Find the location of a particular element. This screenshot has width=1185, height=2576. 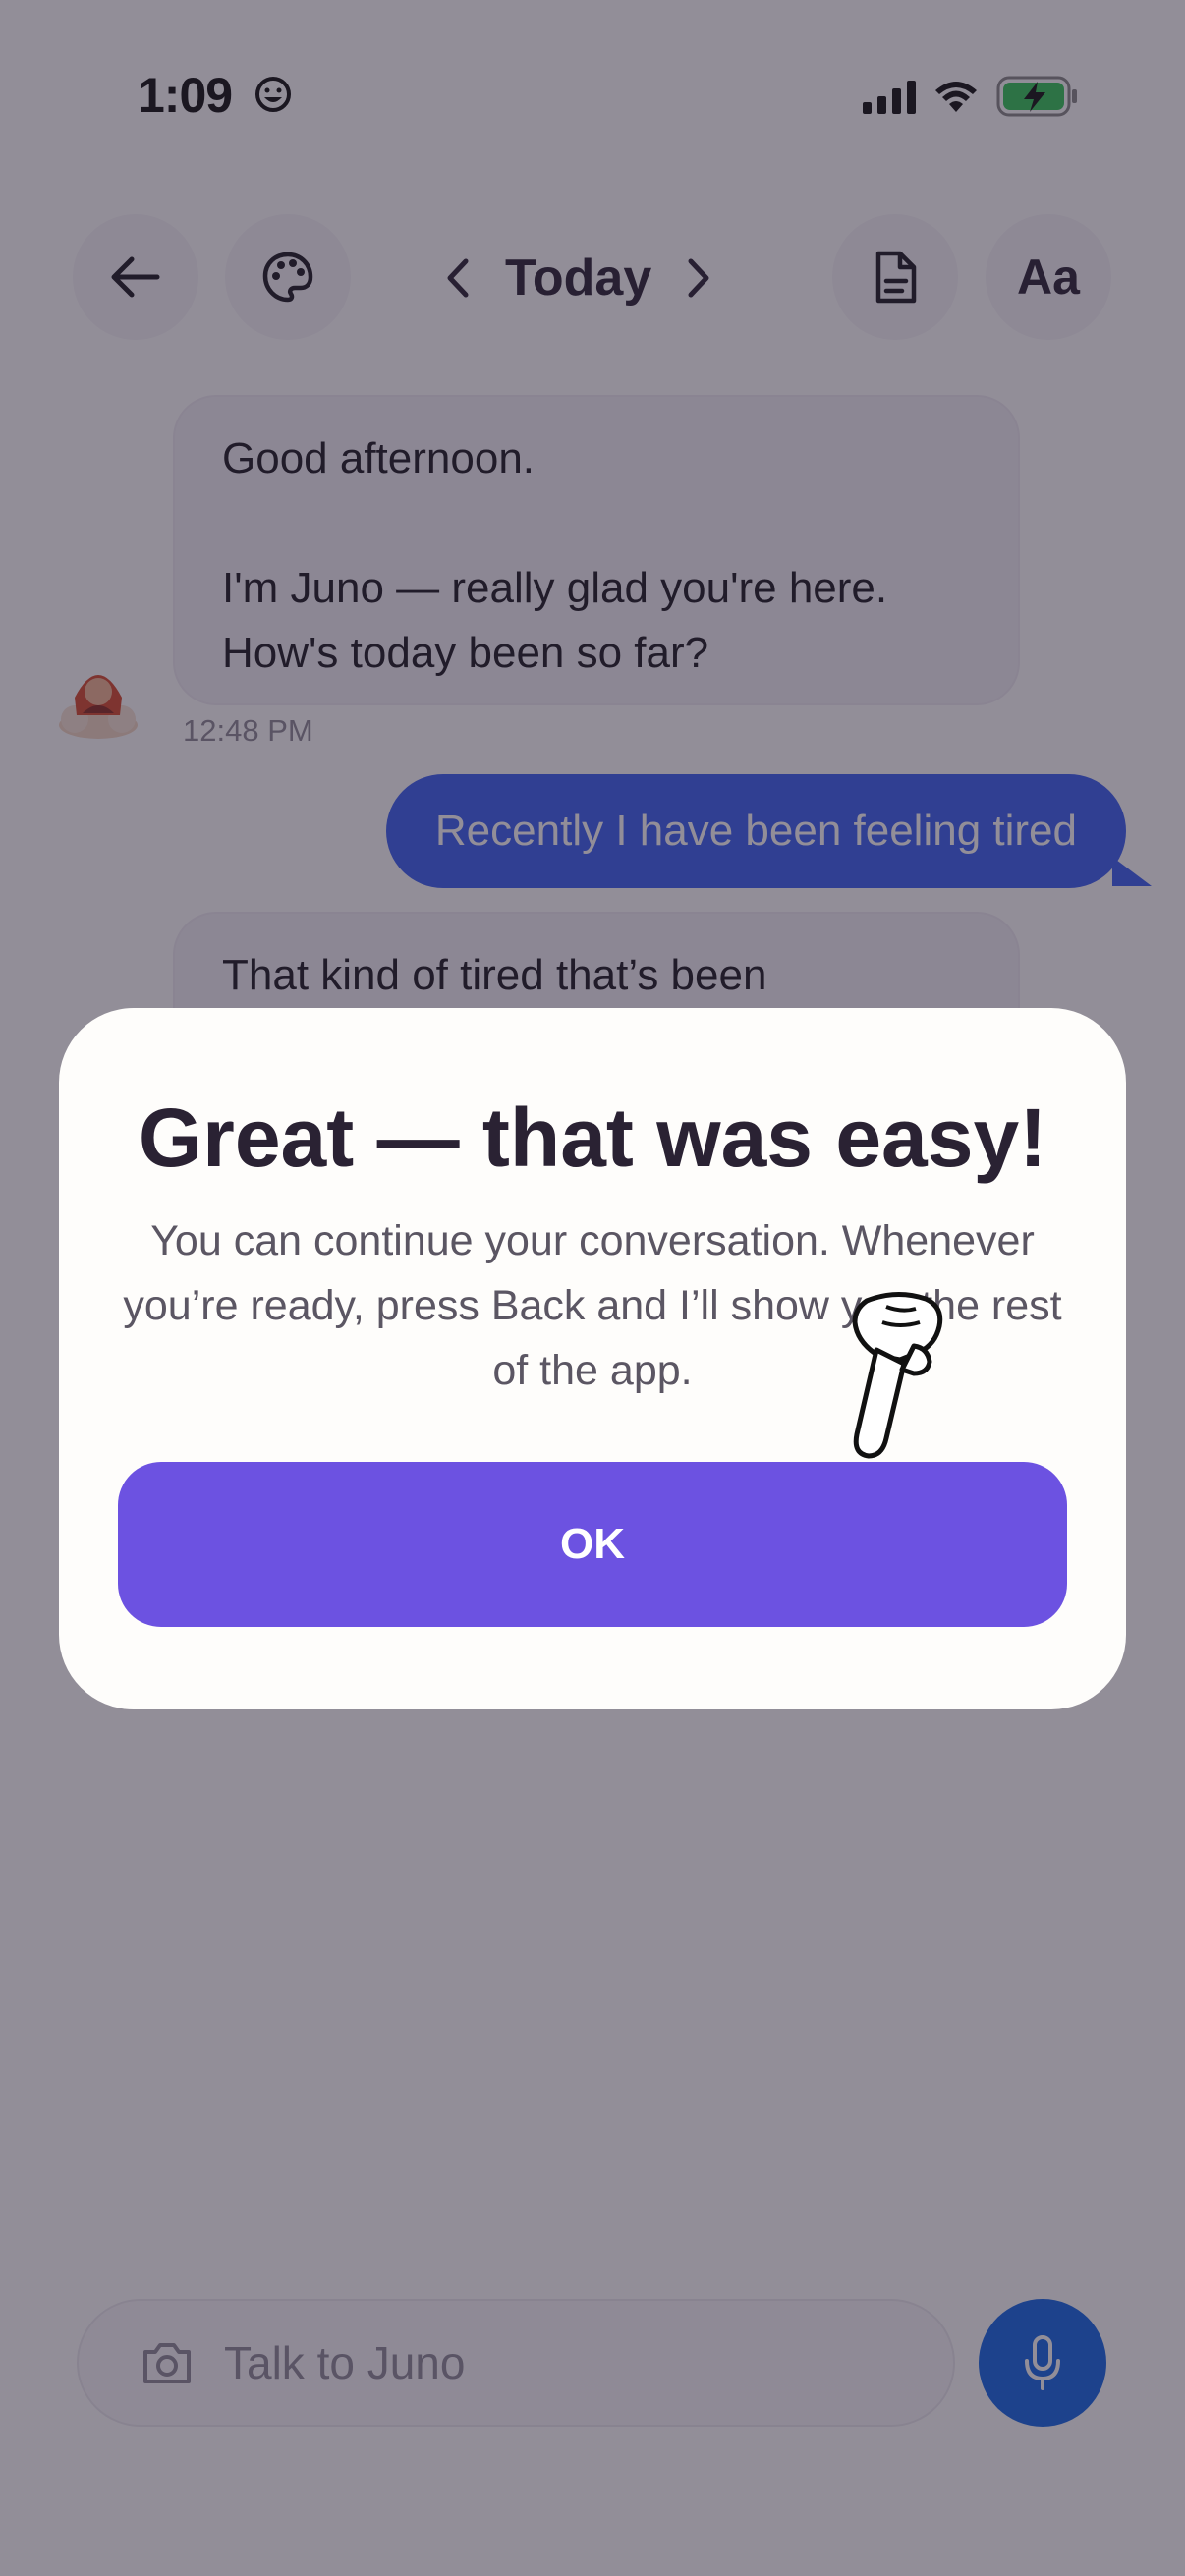

ok-button-label: OK is located at coordinates (592, 1544).